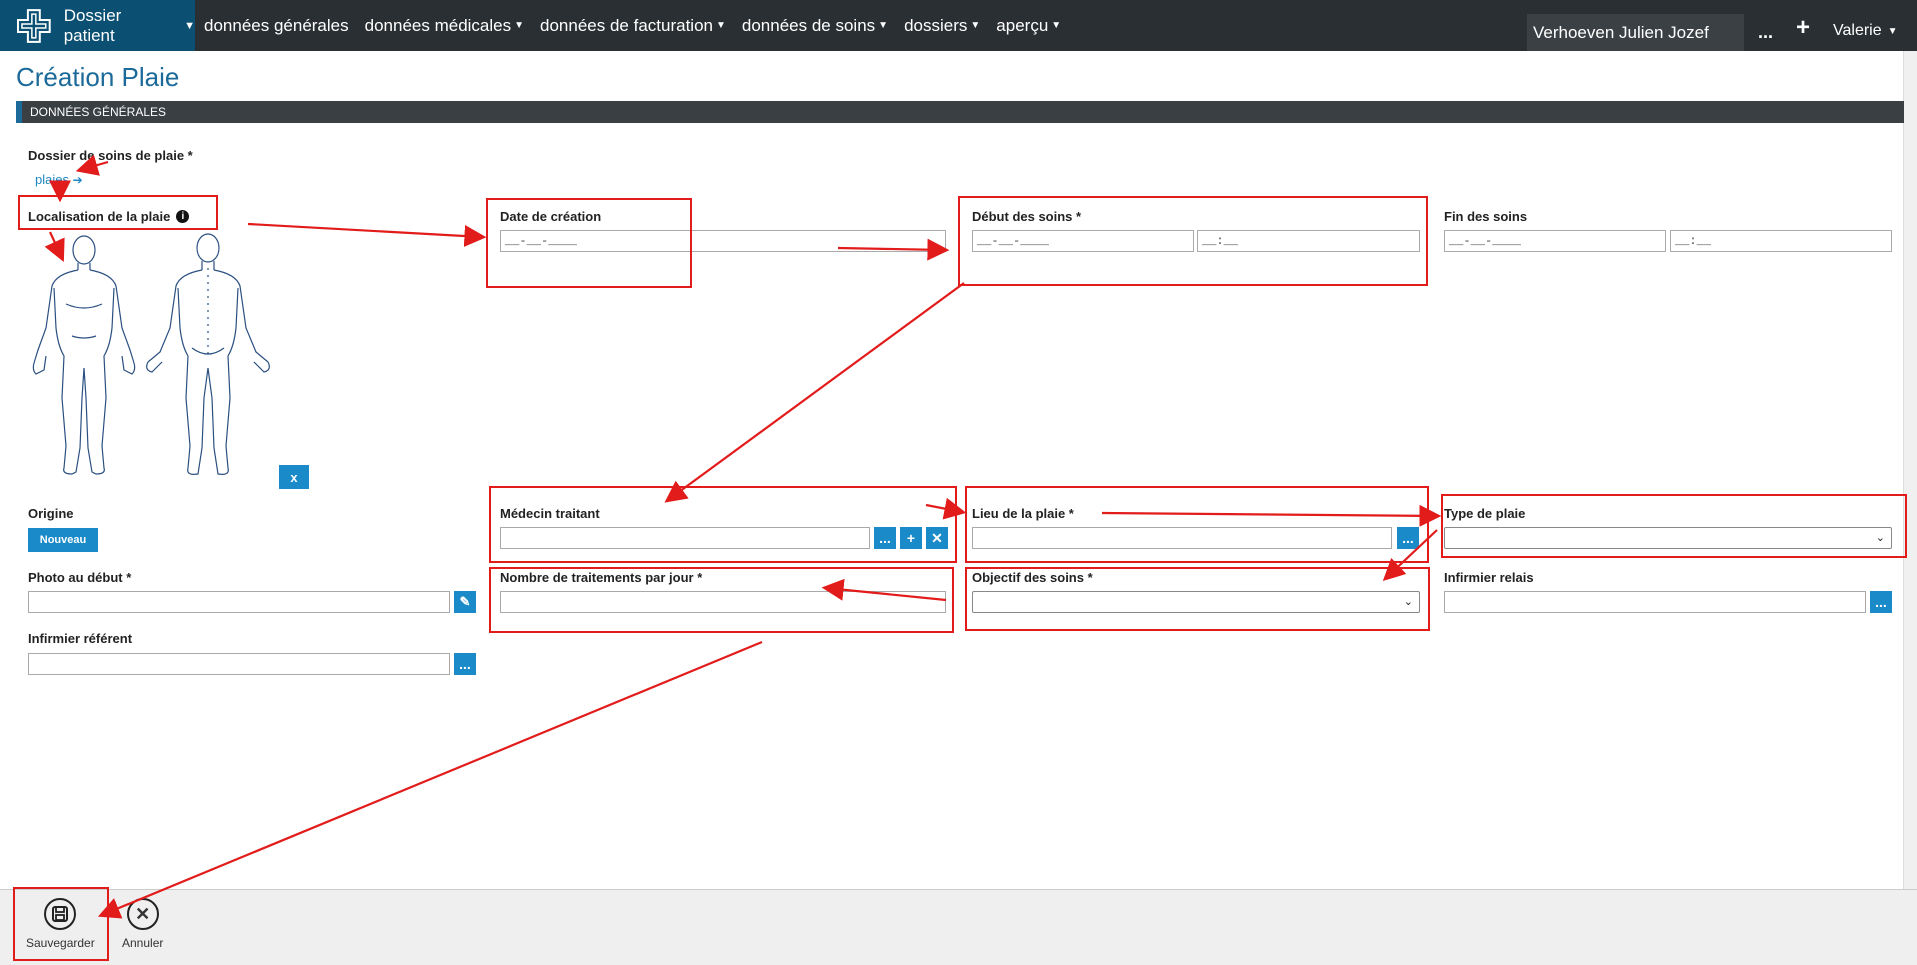 This screenshot has width=1917, height=965. What do you see at coordinates (80, 577) in the screenshot?
I see `photo-label: Photo au début *` at bounding box center [80, 577].